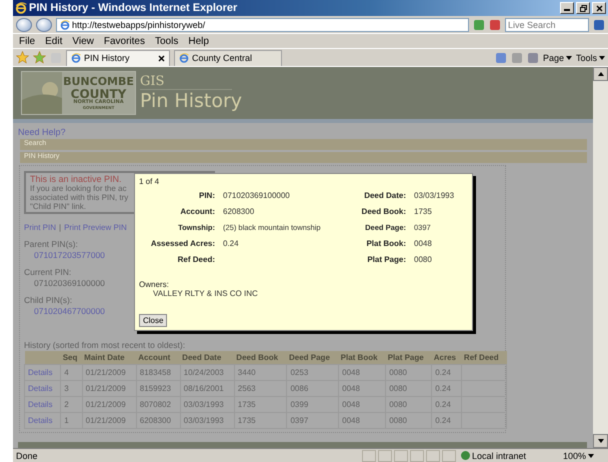 The image size is (608, 462). What do you see at coordinates (70, 357) in the screenshot?
I see `column-header: Seq` at bounding box center [70, 357].